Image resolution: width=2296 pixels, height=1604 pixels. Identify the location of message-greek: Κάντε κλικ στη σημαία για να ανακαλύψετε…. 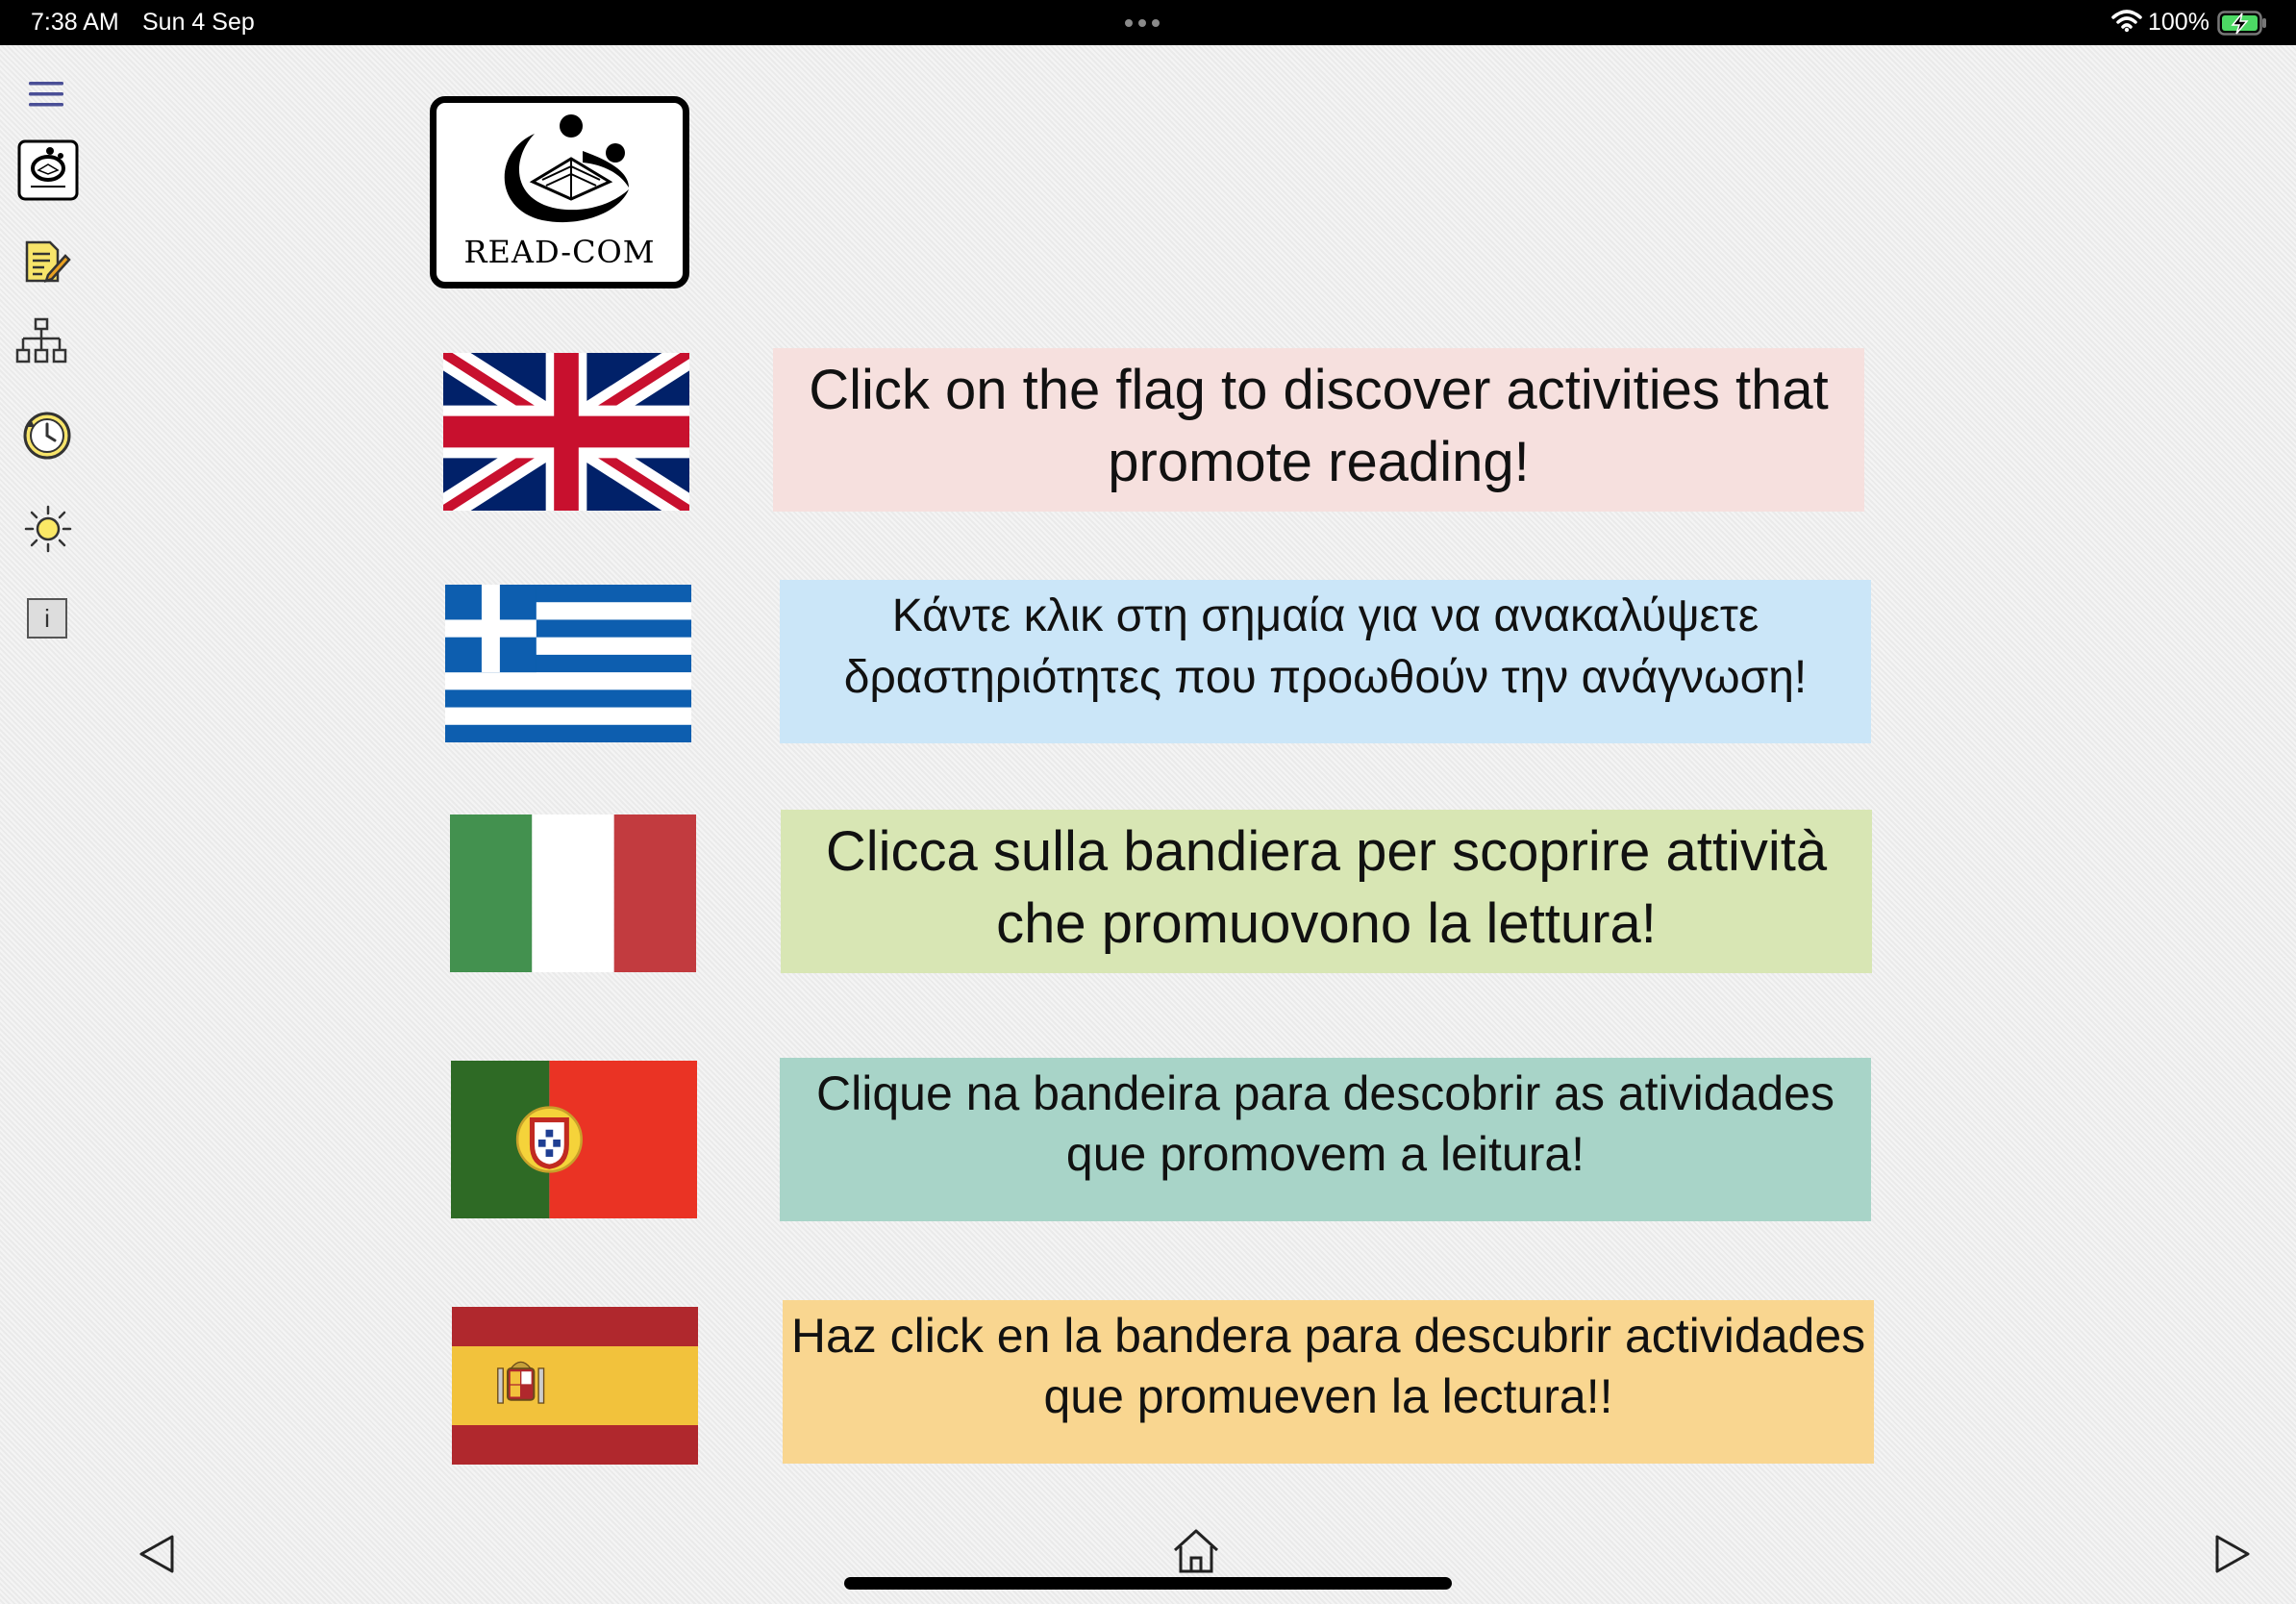
(1325, 661).